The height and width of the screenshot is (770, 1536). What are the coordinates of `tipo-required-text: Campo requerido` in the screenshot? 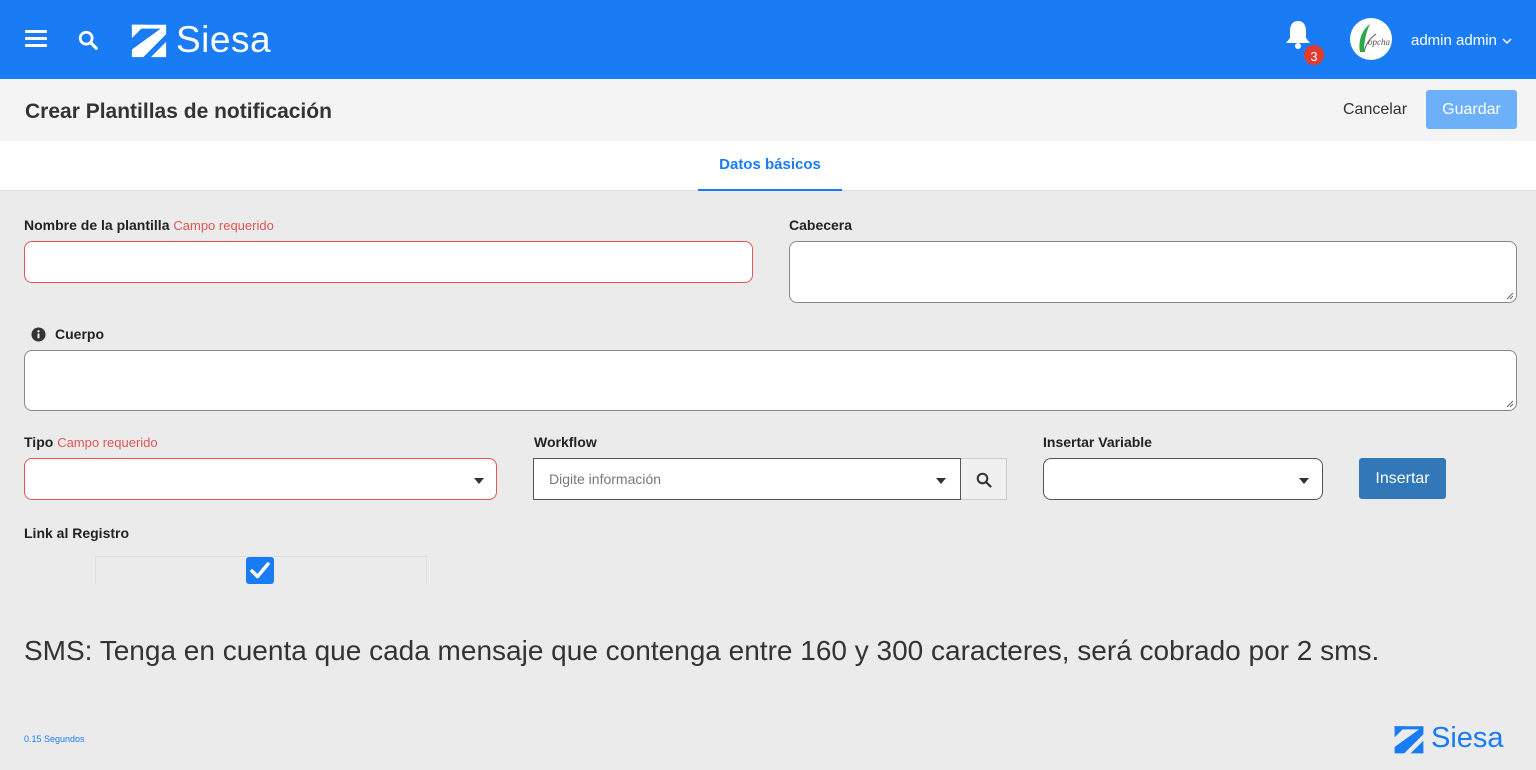 It's located at (107, 442).